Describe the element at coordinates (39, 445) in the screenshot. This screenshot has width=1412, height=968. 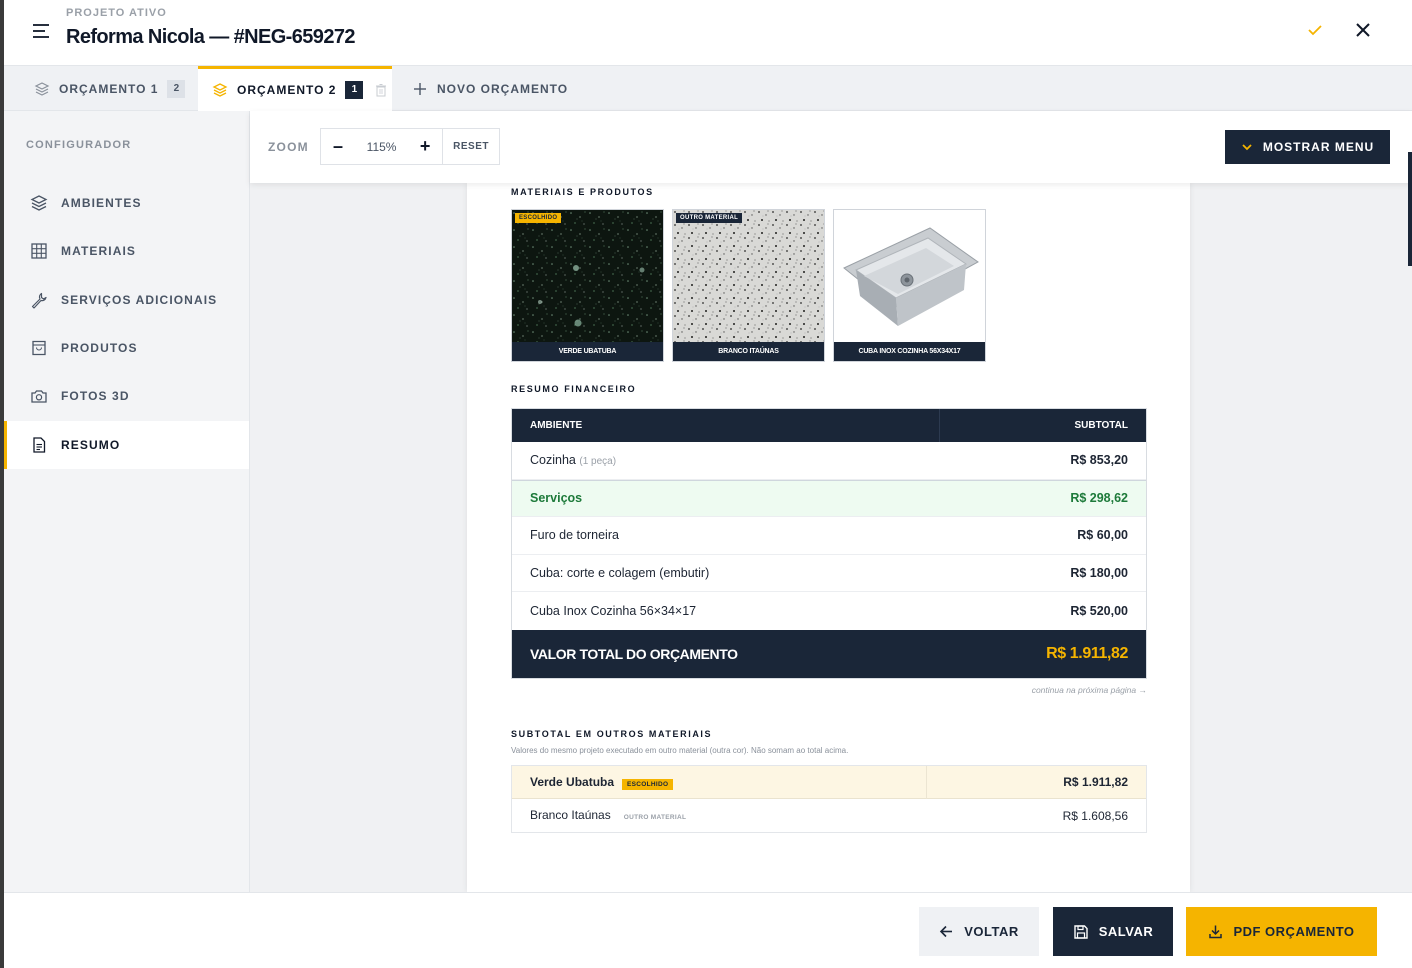
I see `document-icon` at that location.